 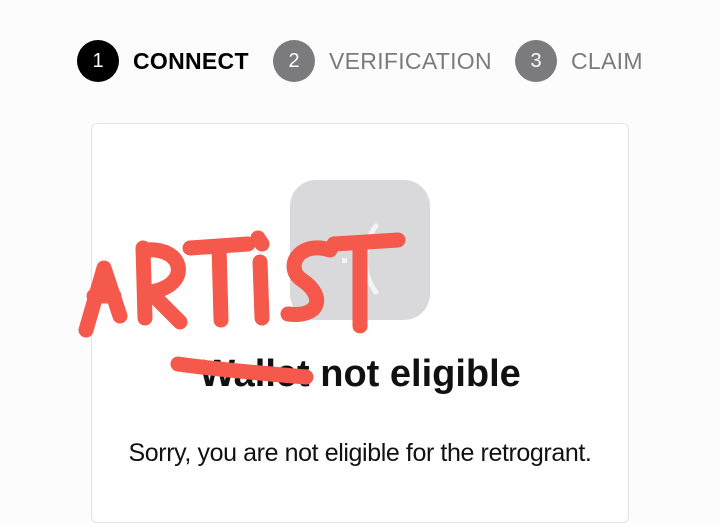 What do you see at coordinates (360, 250) in the screenshot?
I see `sad-face-icon` at bounding box center [360, 250].